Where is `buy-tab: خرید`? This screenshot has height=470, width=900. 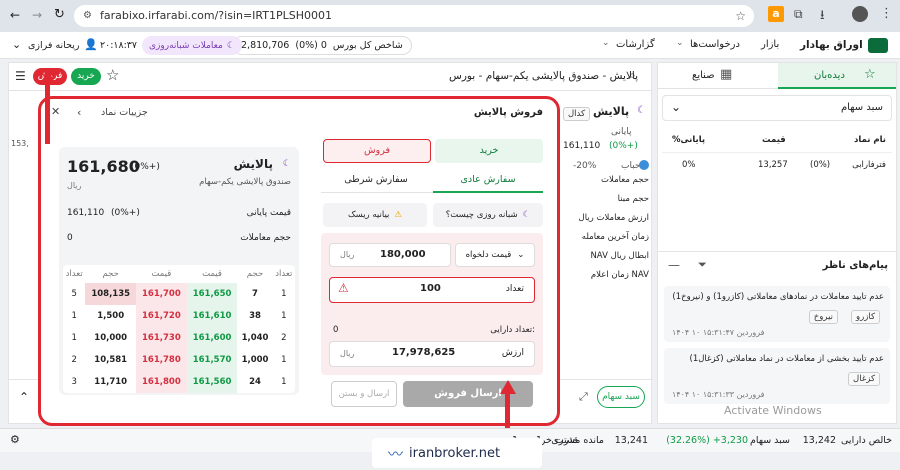 buy-tab: خرید is located at coordinates (489, 151).